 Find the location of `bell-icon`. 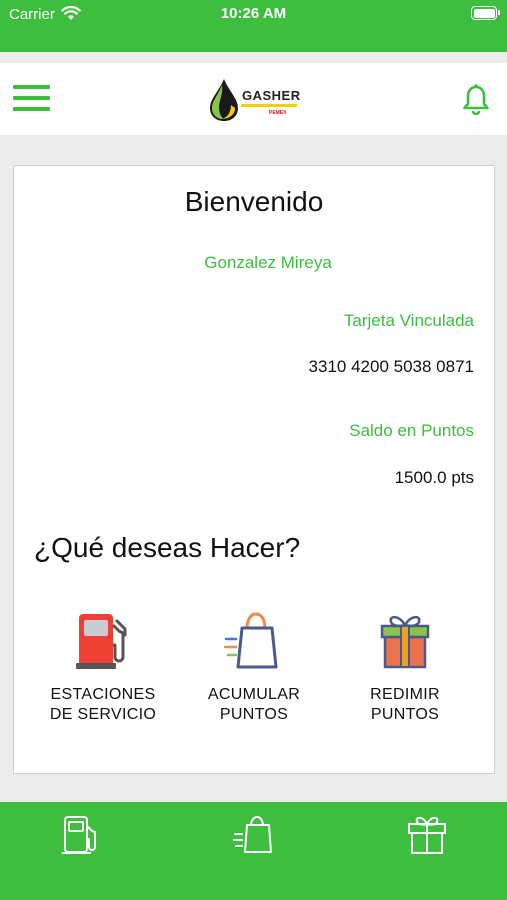

bell-icon is located at coordinates (476, 99).